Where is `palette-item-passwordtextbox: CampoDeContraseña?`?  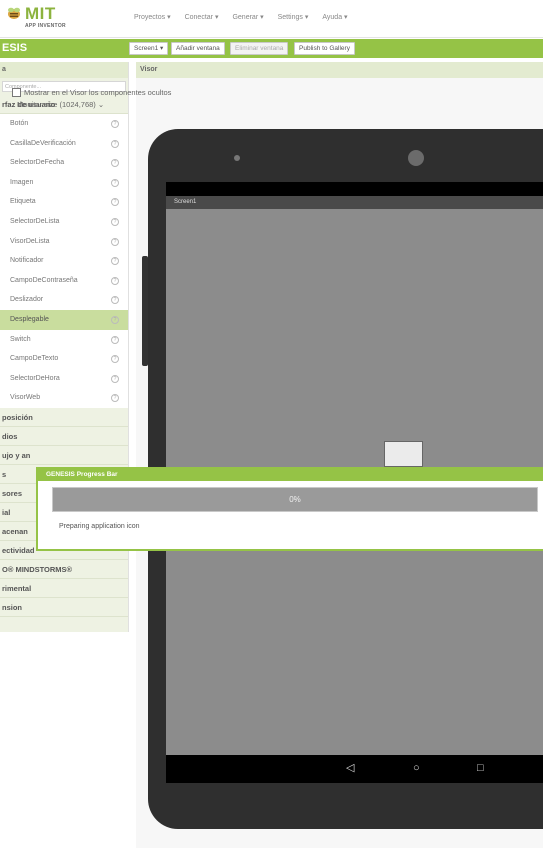 palette-item-passwordtextbox: CampoDeContraseña? is located at coordinates (64, 280).